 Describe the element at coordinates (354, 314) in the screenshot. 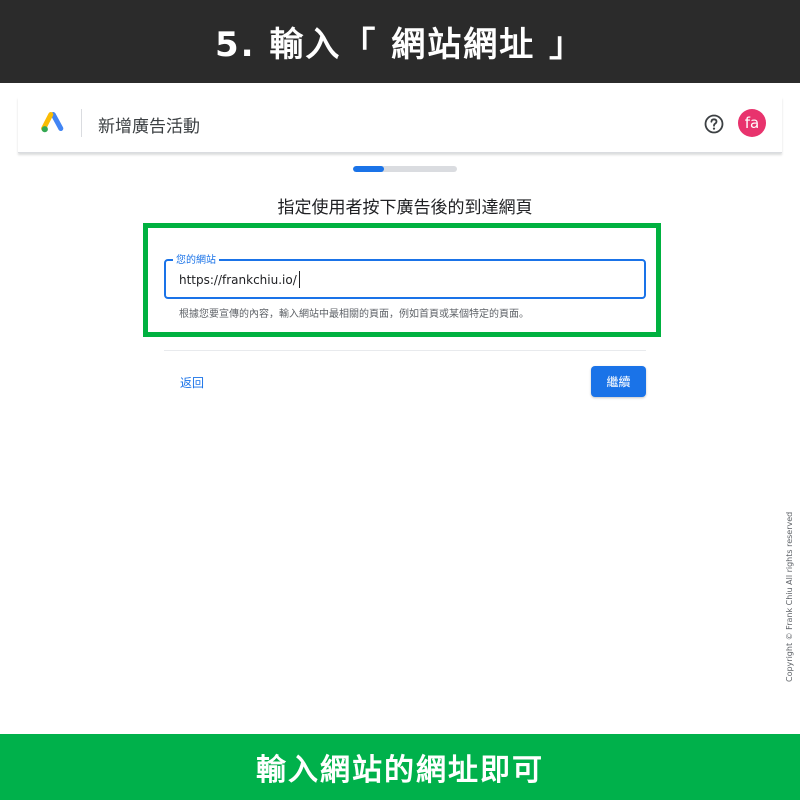

I see `website-helper-text: 根據您要宣傳的內容，輸入網站中最相關的頁面，例如首頁或某個特定的頁面。` at that location.